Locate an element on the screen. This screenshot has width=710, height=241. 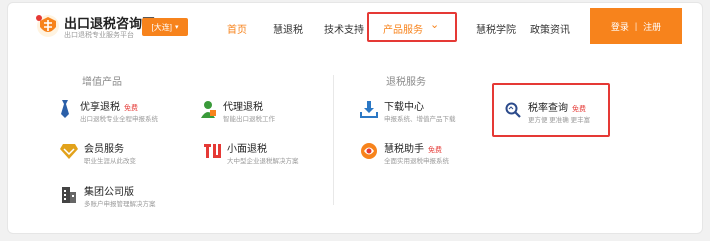
agent-icon is located at coordinates (208, 109).